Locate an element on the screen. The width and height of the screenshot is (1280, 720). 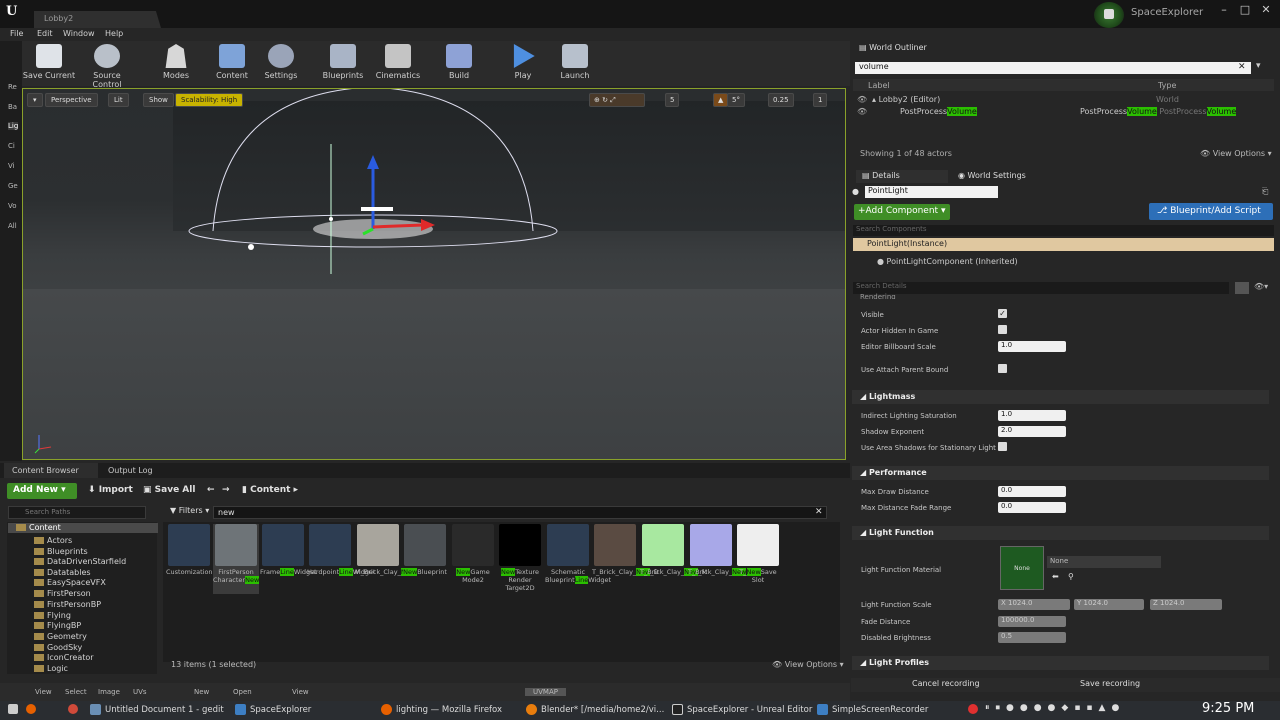
build-button: Build is located at coordinates (459, 64).